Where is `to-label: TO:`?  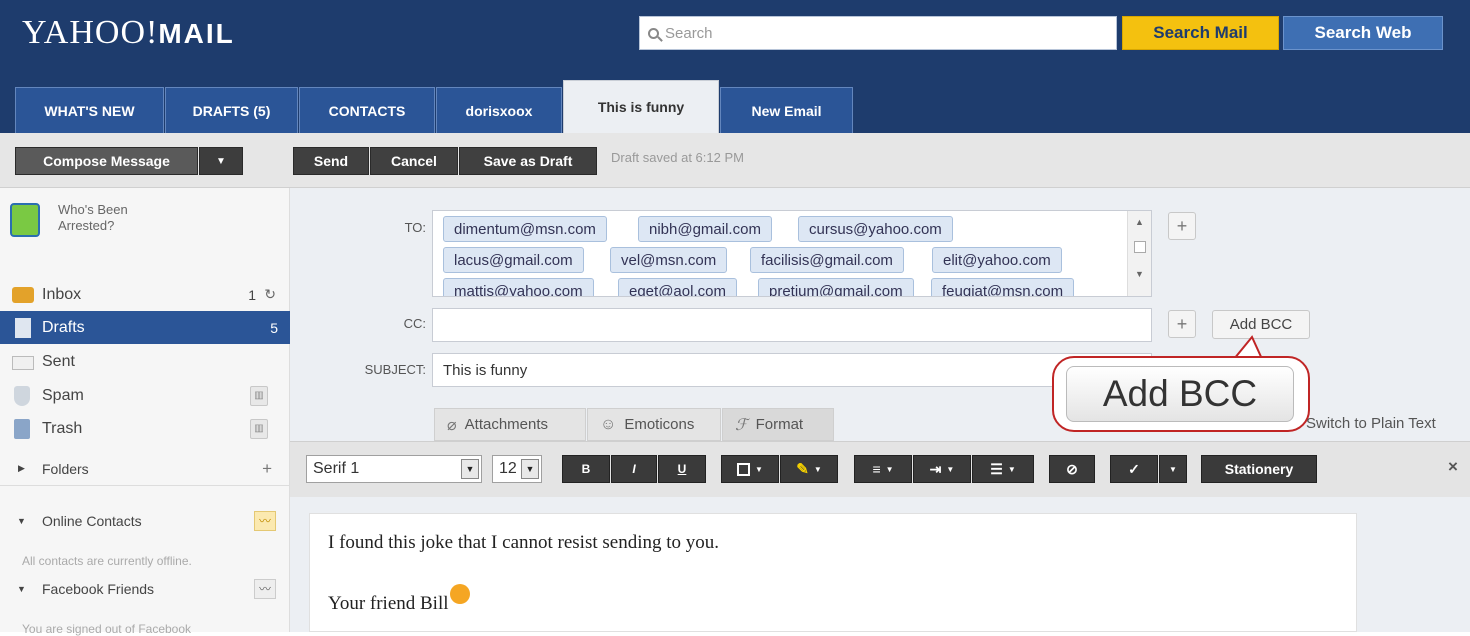
to-label: TO: is located at coordinates (415, 227).